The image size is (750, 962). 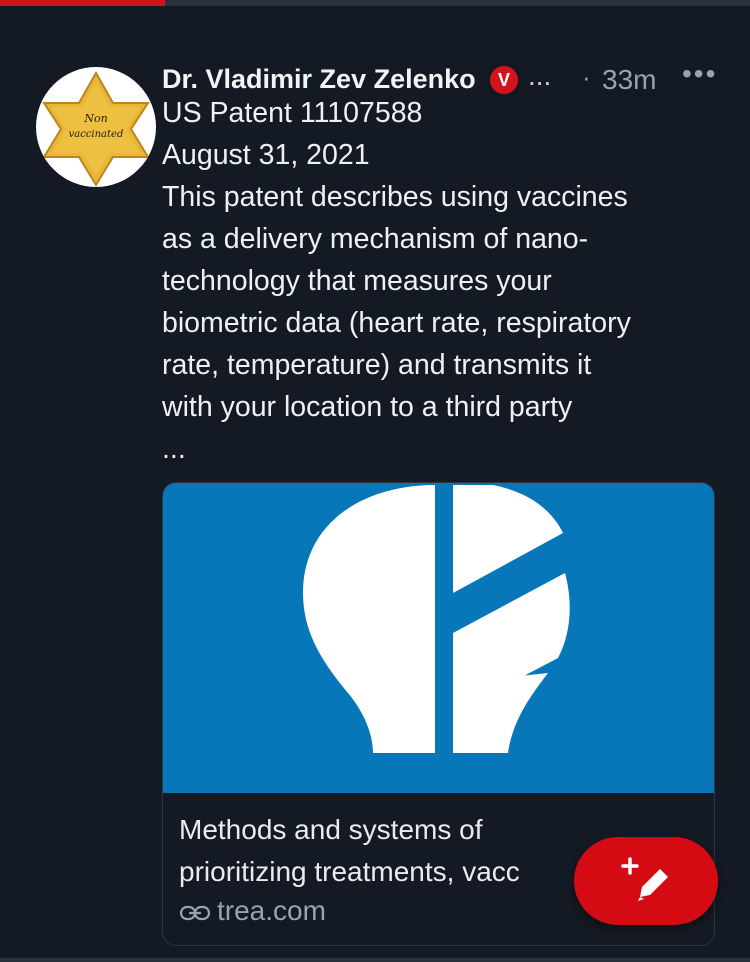 What do you see at coordinates (395, 197) in the screenshot?
I see `post-line: This patent describes using vaccines` at bounding box center [395, 197].